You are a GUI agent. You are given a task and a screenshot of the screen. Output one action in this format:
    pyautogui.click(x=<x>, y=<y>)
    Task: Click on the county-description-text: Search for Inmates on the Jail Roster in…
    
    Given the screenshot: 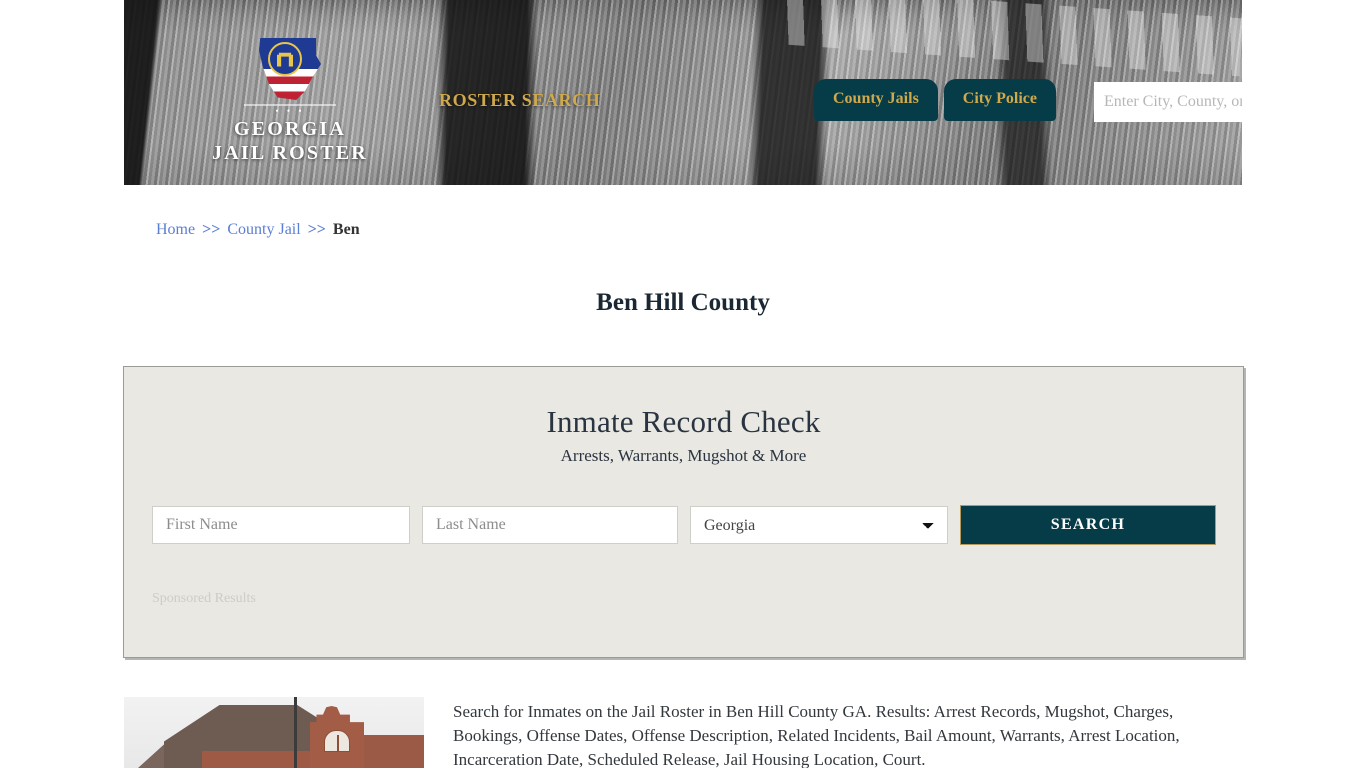 What is the action you would take?
    pyautogui.click(x=816, y=735)
    